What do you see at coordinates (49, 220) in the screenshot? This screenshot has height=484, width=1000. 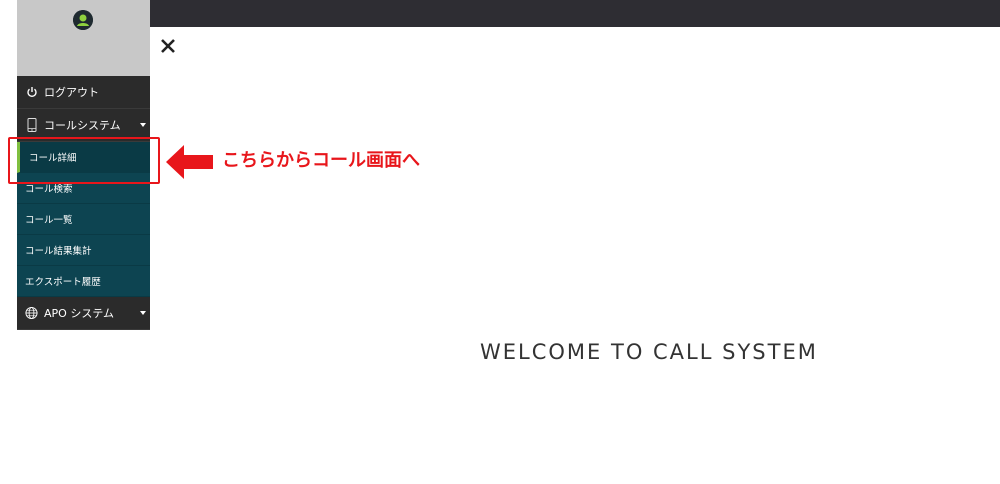 I see `menu-item-label: コール一覧` at bounding box center [49, 220].